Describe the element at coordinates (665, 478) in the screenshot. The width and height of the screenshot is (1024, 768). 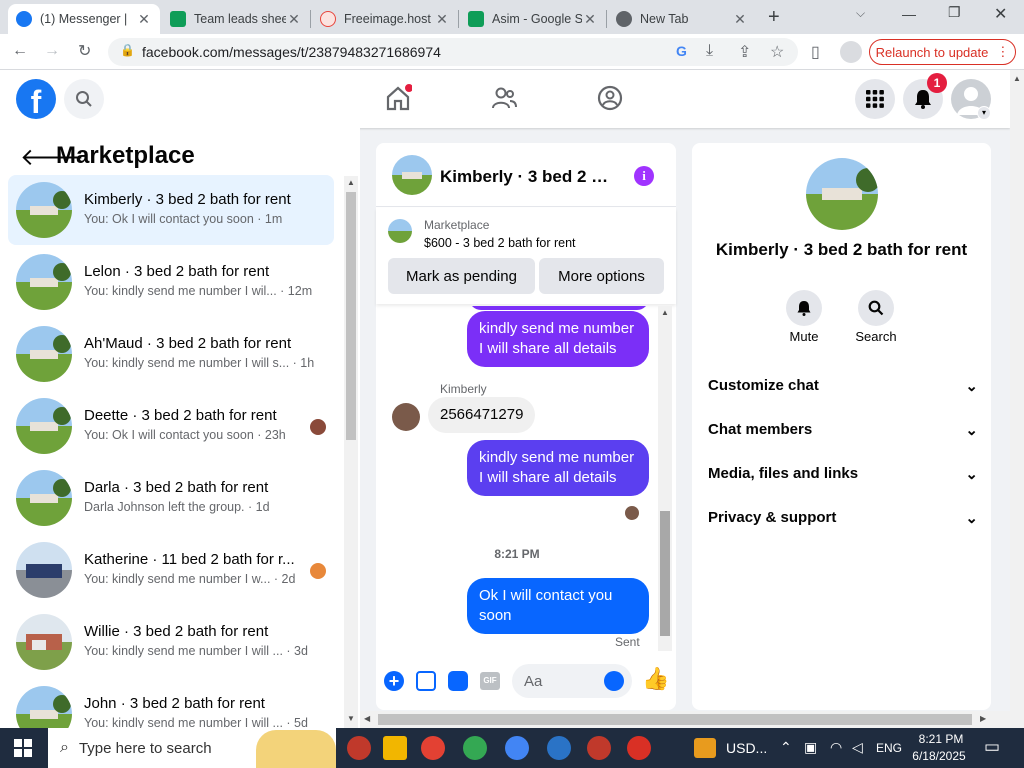
I see `chat-scrollbar: ▲` at that location.